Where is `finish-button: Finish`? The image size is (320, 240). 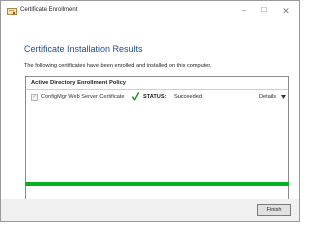 finish-button: Finish is located at coordinates (274, 210).